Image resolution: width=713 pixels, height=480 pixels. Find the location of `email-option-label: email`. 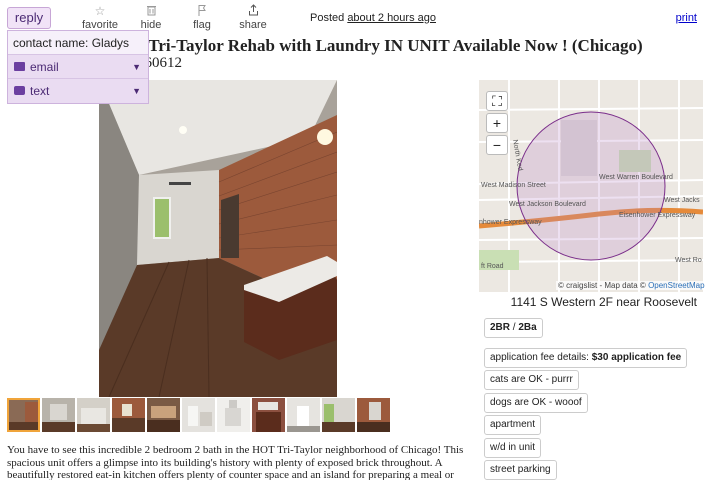

email-option-label: email is located at coordinates (44, 67).